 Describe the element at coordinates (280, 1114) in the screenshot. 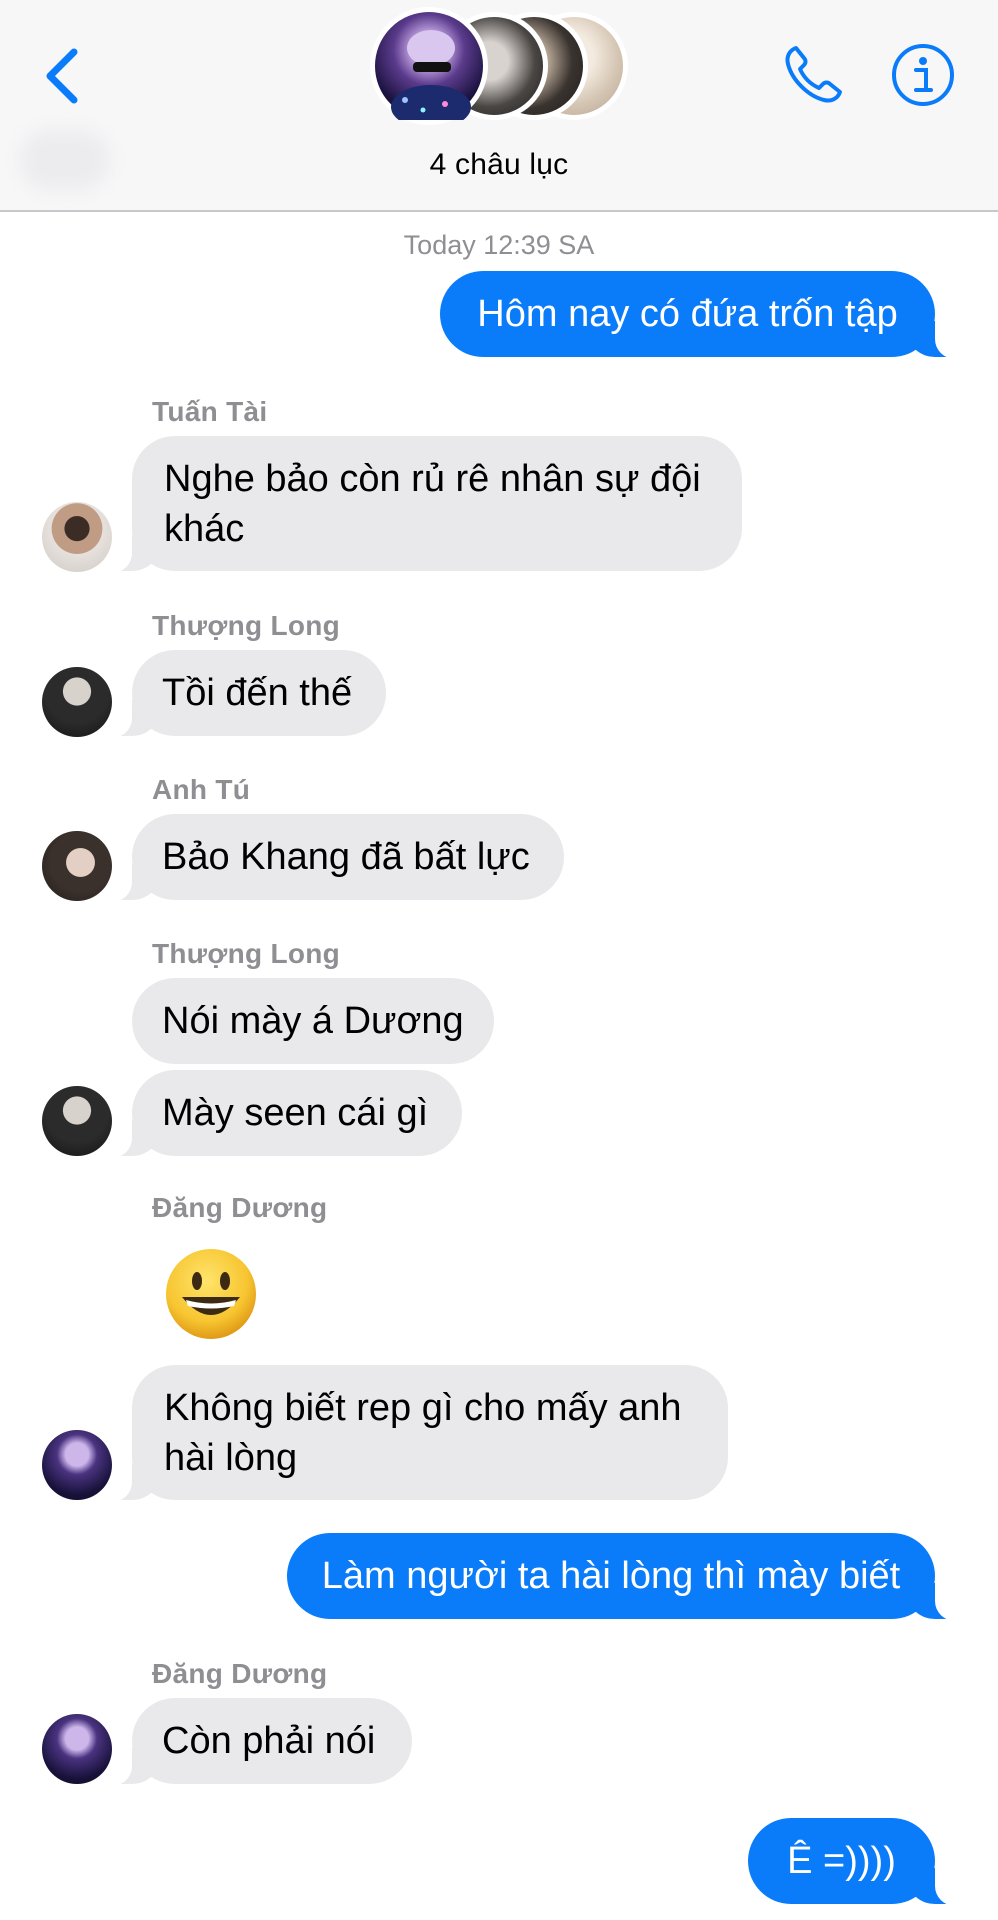

I see `incoming-message: Mày seen cái gì` at that location.